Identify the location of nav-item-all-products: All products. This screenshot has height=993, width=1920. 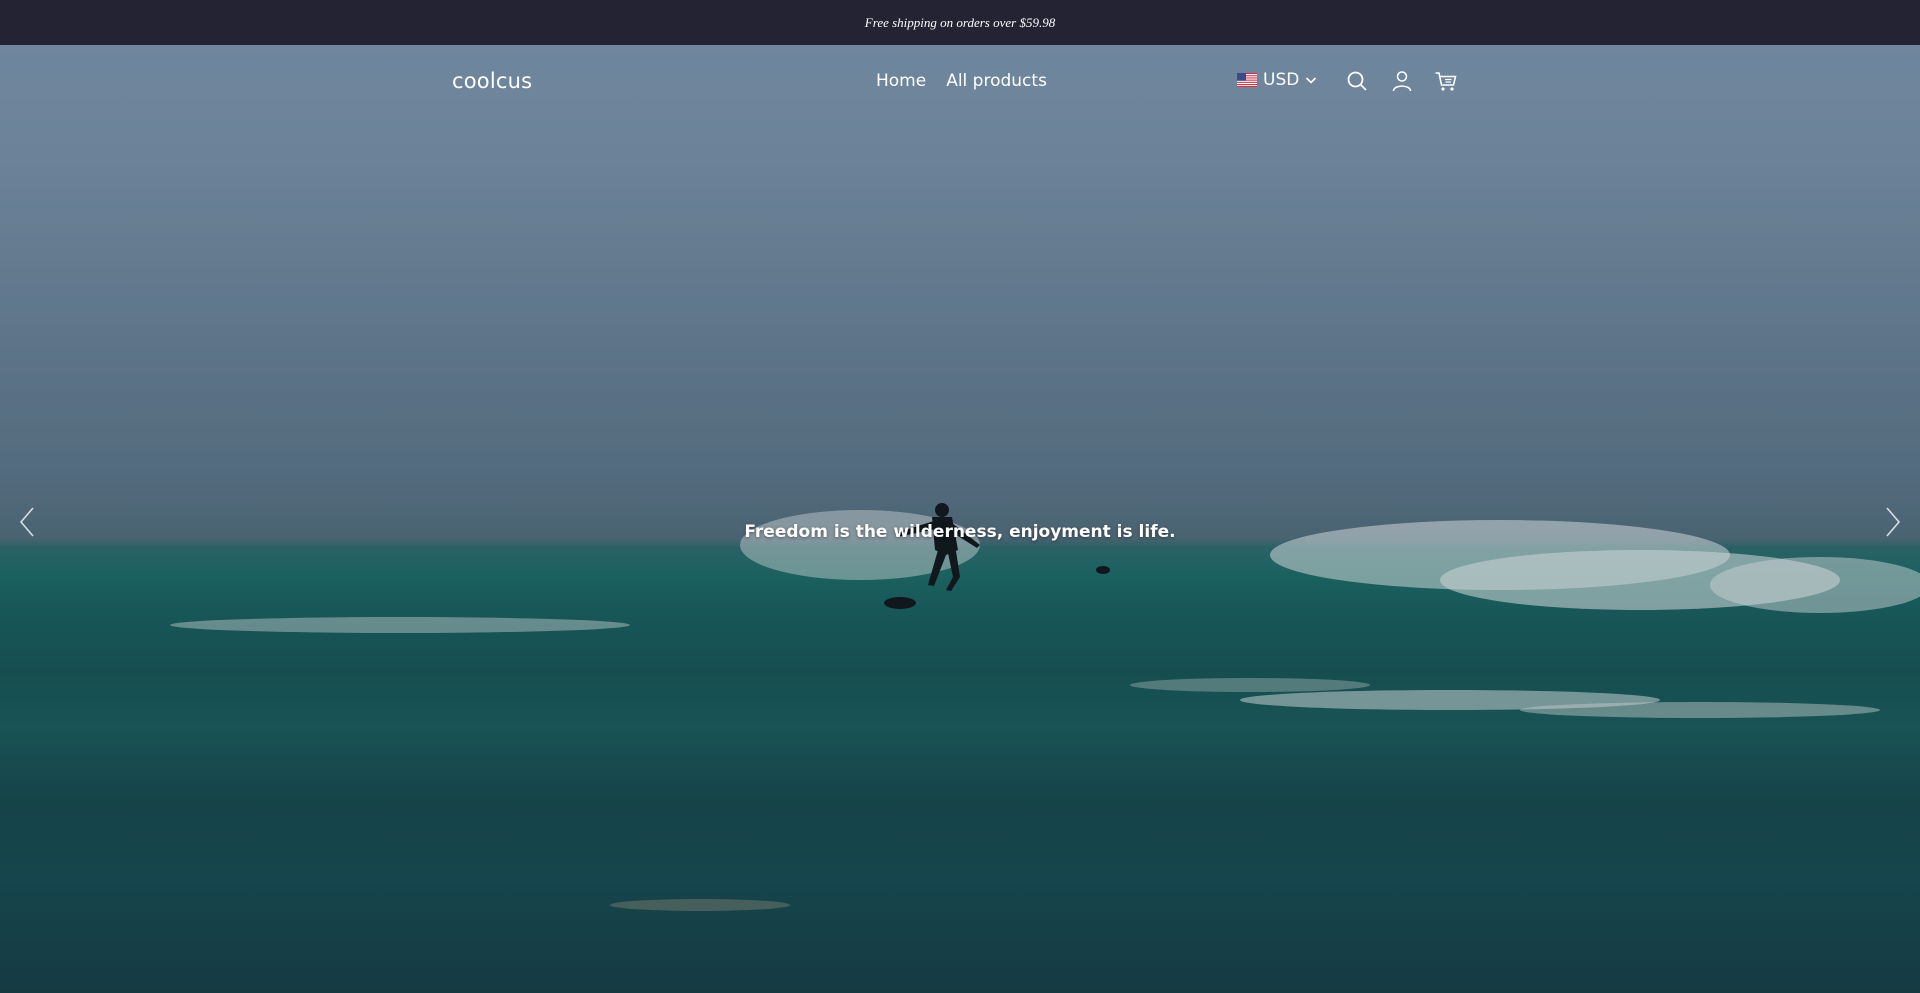
(996, 81).